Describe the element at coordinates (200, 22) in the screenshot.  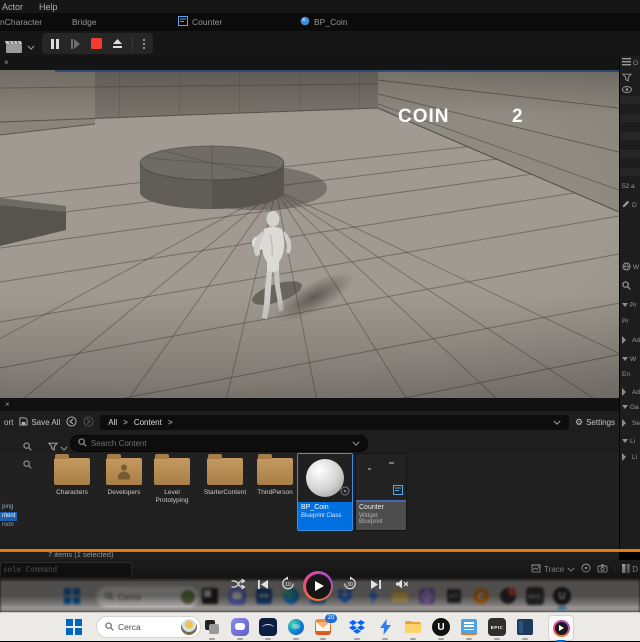
I see `doc-tab-counter: Counter` at that location.